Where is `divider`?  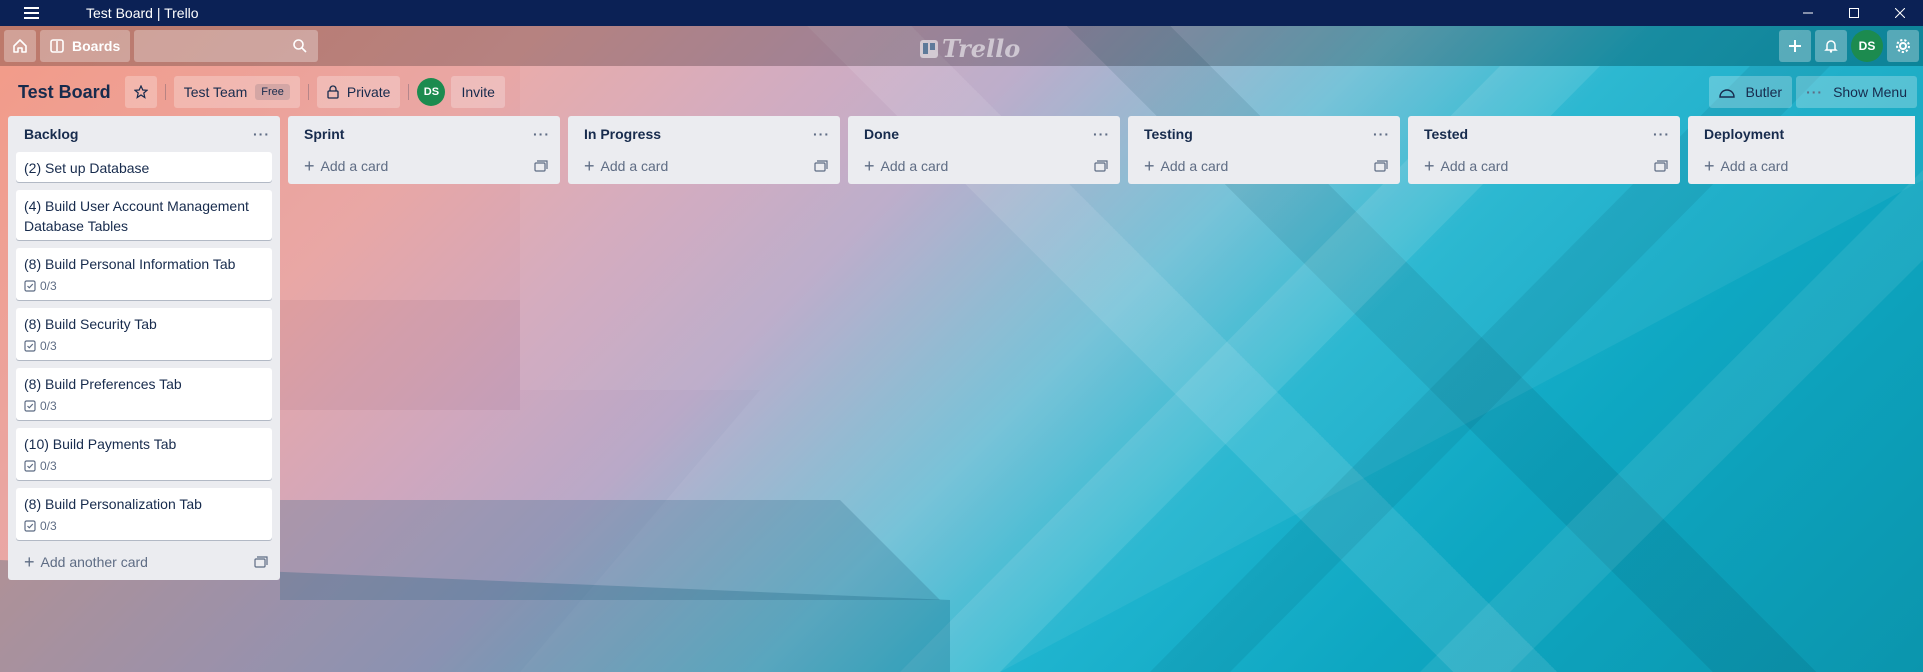 divider is located at coordinates (308, 92).